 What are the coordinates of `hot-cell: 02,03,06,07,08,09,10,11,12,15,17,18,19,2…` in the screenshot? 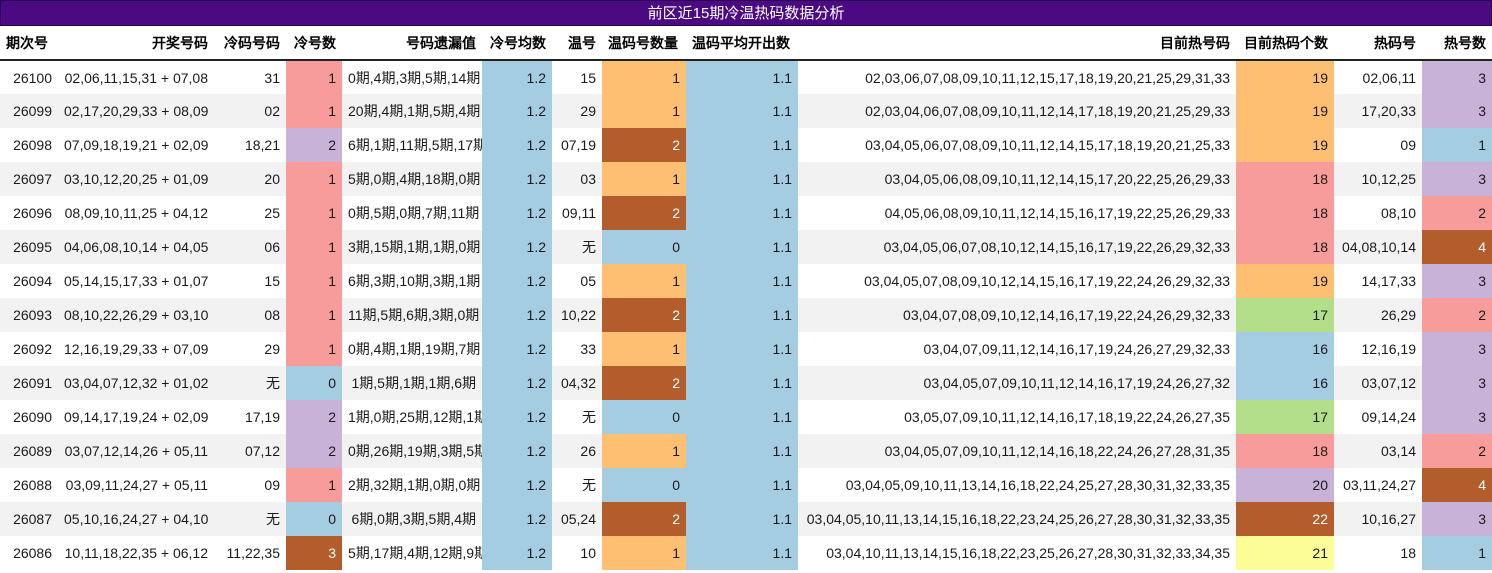 It's located at (1047, 77).